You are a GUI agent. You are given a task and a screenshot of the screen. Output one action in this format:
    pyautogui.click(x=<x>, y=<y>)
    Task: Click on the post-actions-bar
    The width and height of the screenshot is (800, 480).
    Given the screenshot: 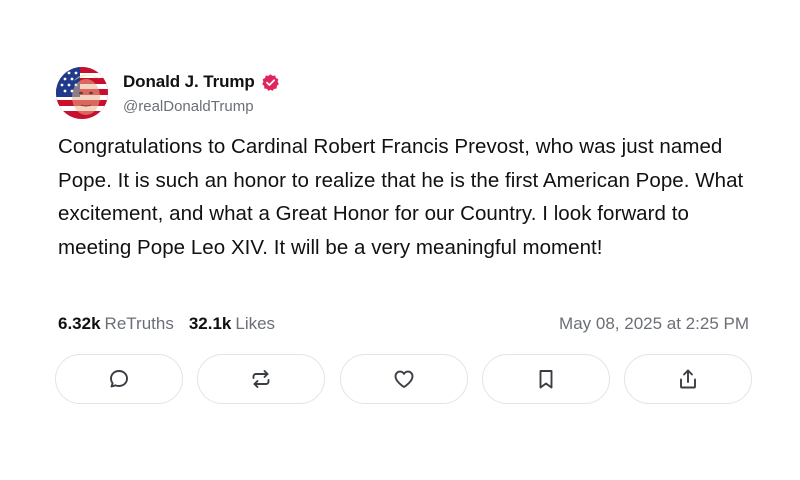 What is the action you would take?
    pyautogui.click(x=403, y=380)
    